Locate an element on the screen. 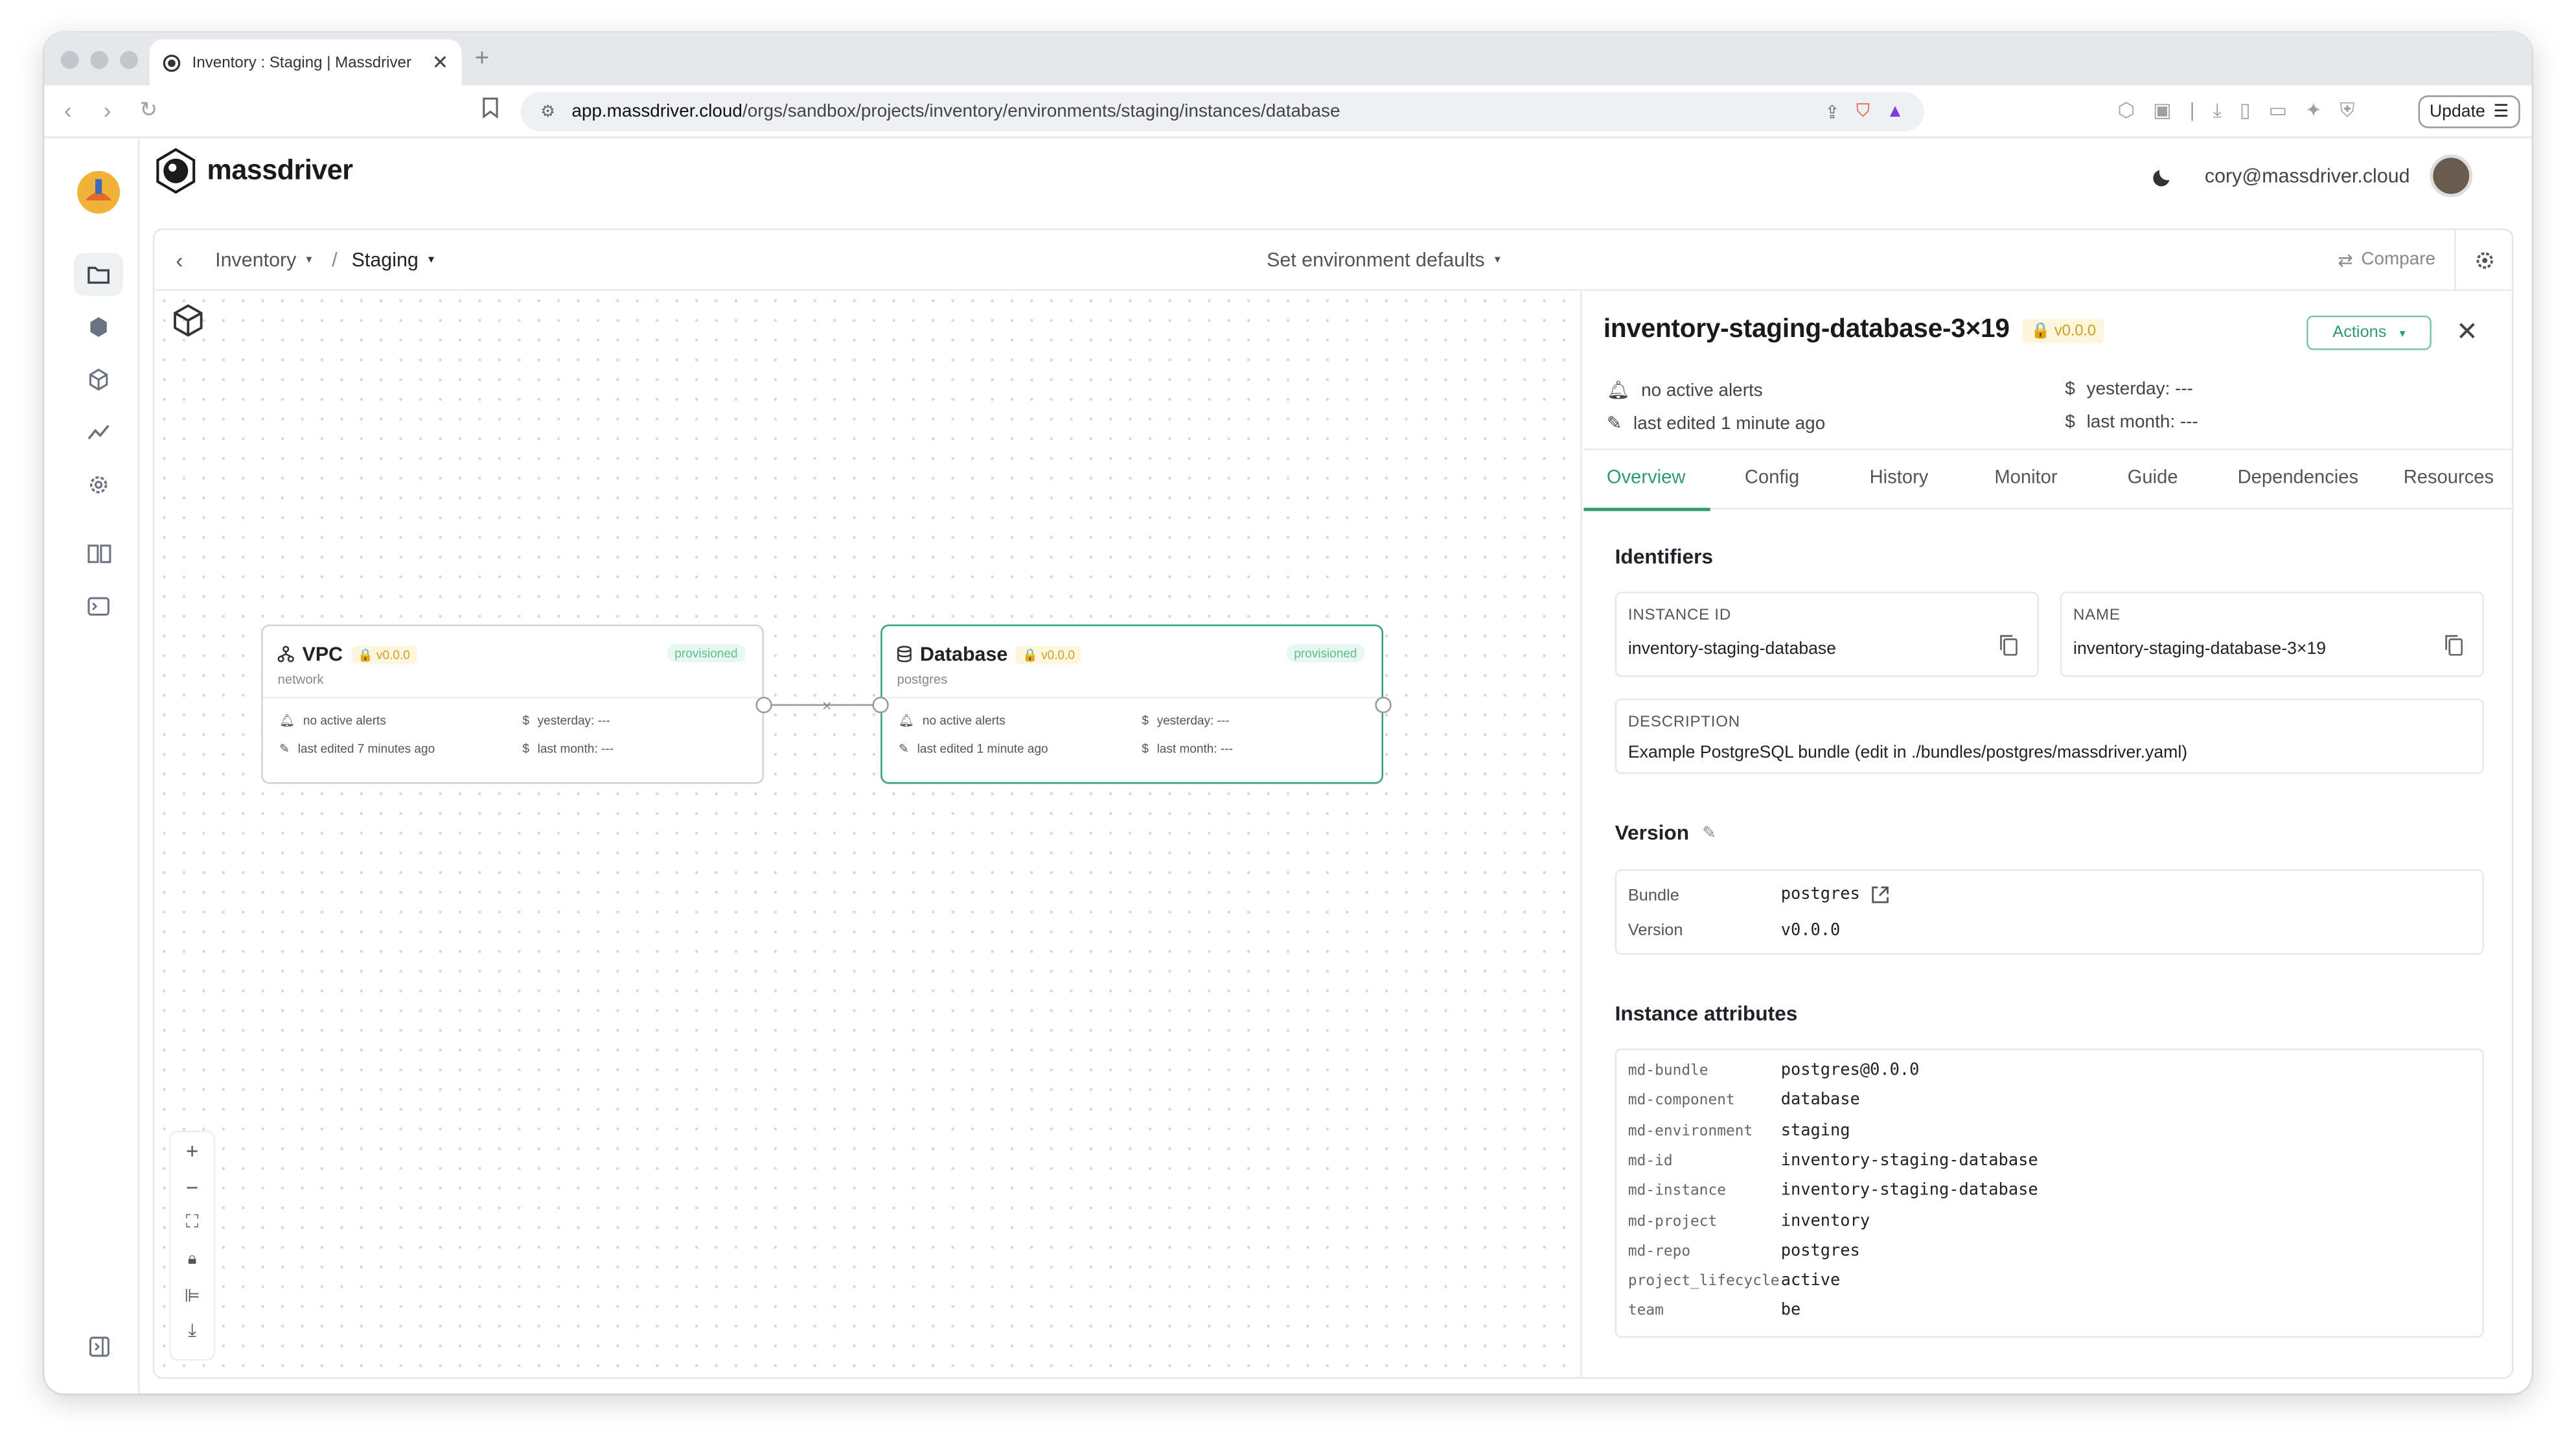 The width and height of the screenshot is (2576, 1453). collapse-sidebar-icon is located at coordinates (98, 1346).